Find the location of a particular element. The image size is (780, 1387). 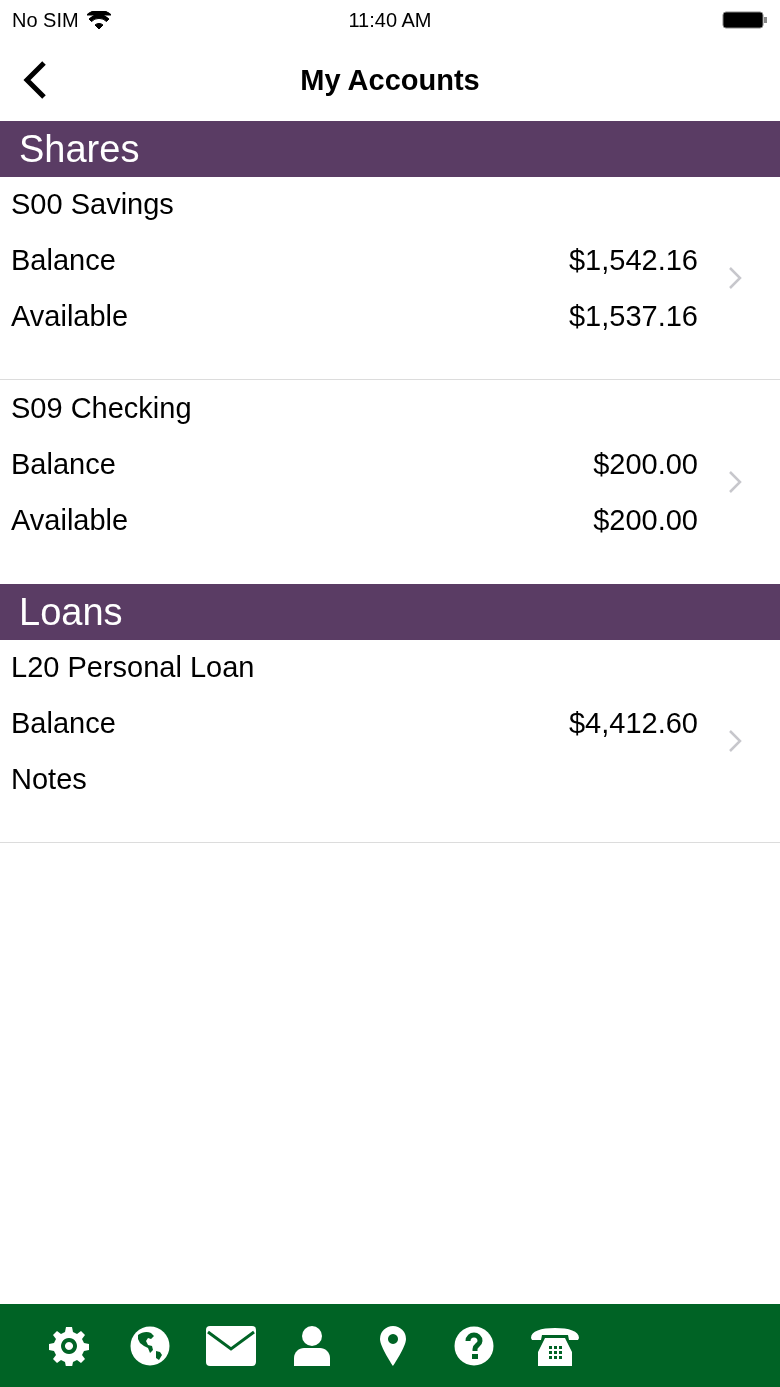

back-button is located at coordinates (35, 80).